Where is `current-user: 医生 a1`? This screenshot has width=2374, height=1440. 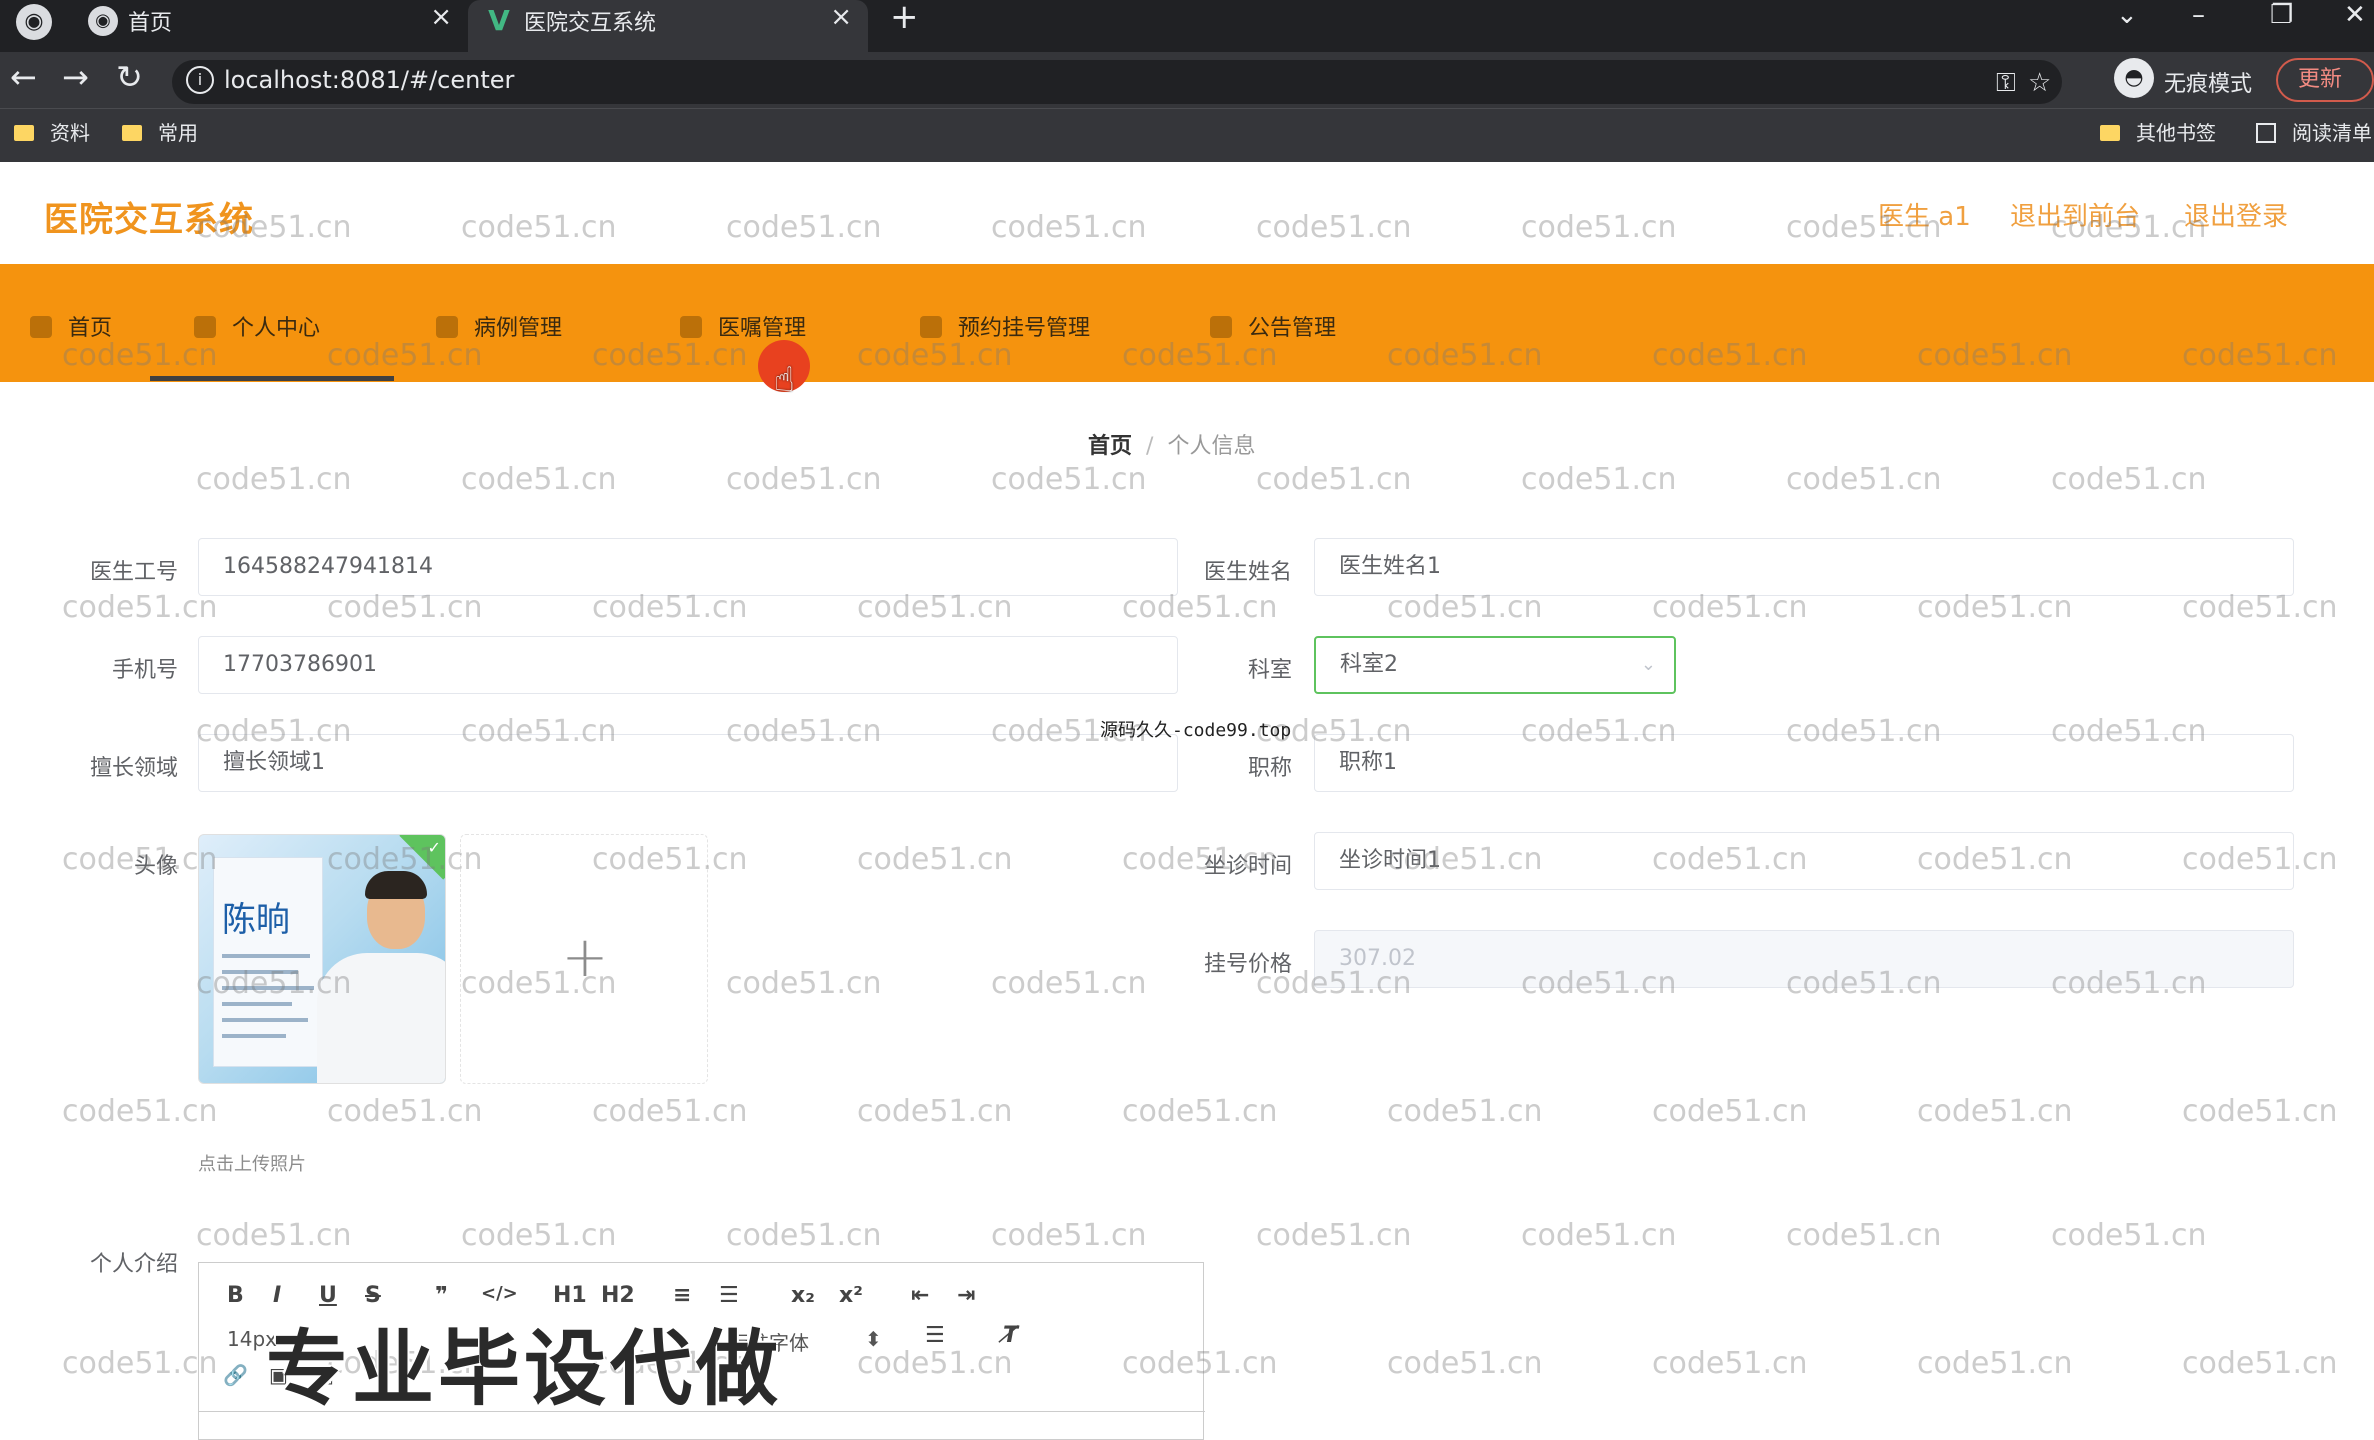
current-user: 医生 a1 is located at coordinates (1924, 217).